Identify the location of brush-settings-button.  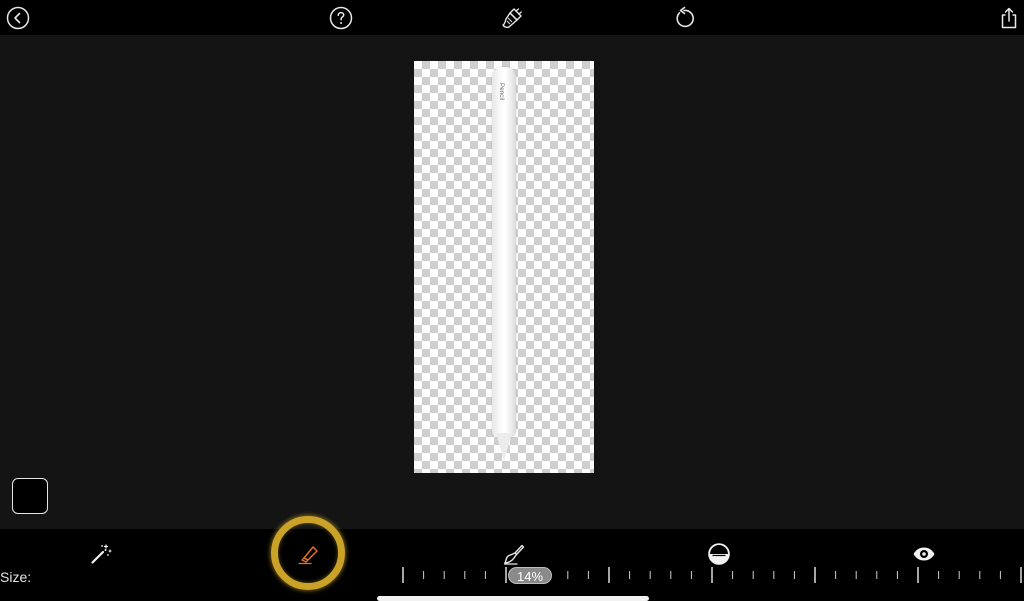
(512, 18).